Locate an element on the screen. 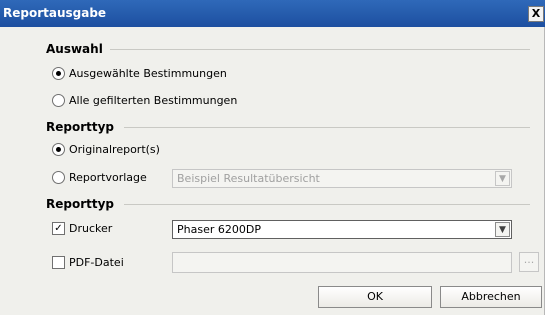  combo-value: Beispiel Resultatübersicht is located at coordinates (248, 178).